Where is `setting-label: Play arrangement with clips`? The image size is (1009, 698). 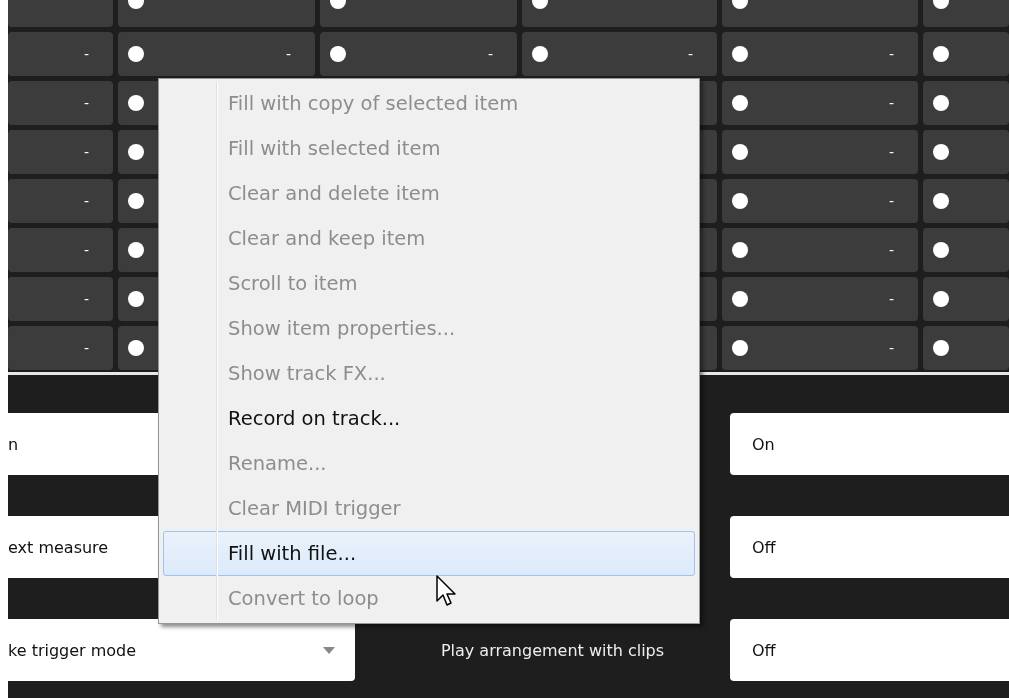
setting-label: Play arrangement with clips is located at coordinates (552, 650).